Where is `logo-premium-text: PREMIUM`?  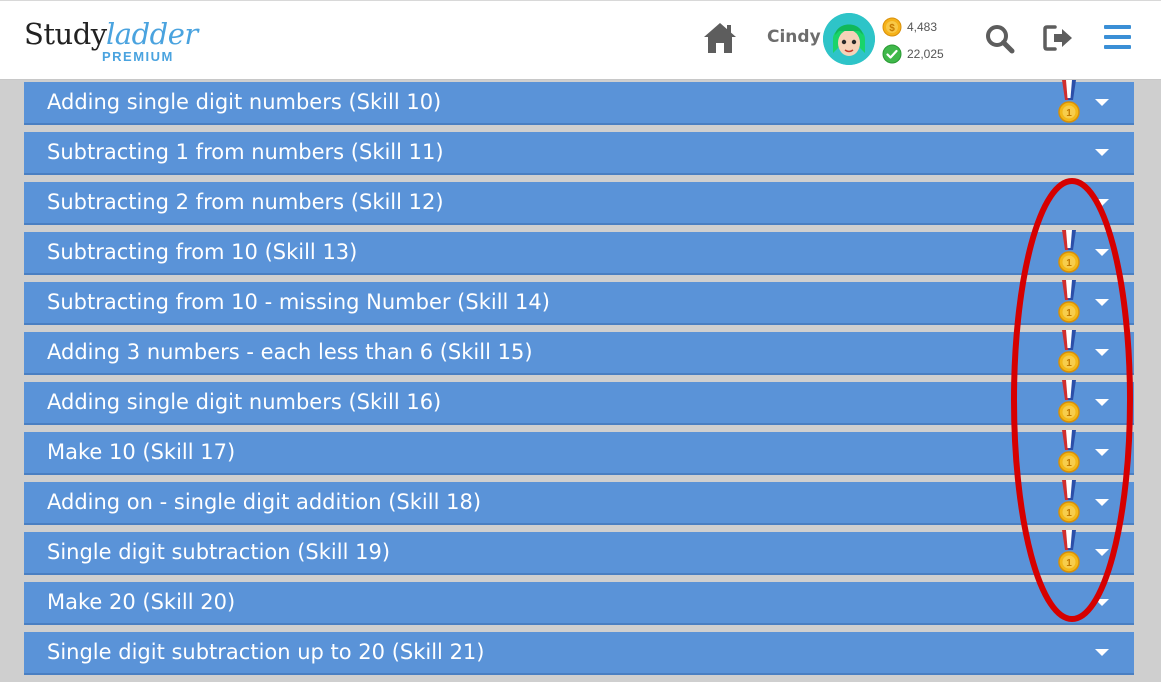
logo-premium-text: PREMIUM is located at coordinates (138, 56).